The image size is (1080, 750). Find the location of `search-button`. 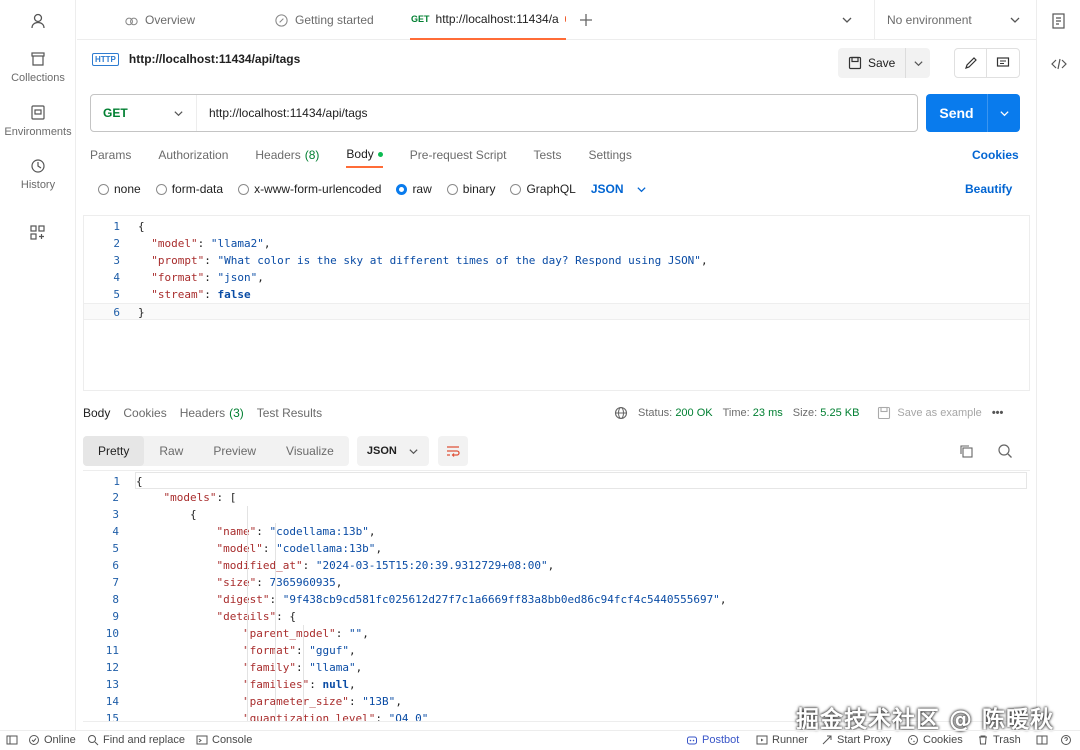

search-button is located at coordinates (1005, 451).